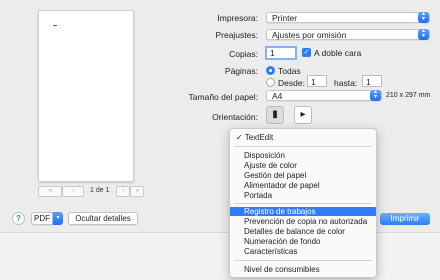  I want to click on page-preview, so click(86, 96).